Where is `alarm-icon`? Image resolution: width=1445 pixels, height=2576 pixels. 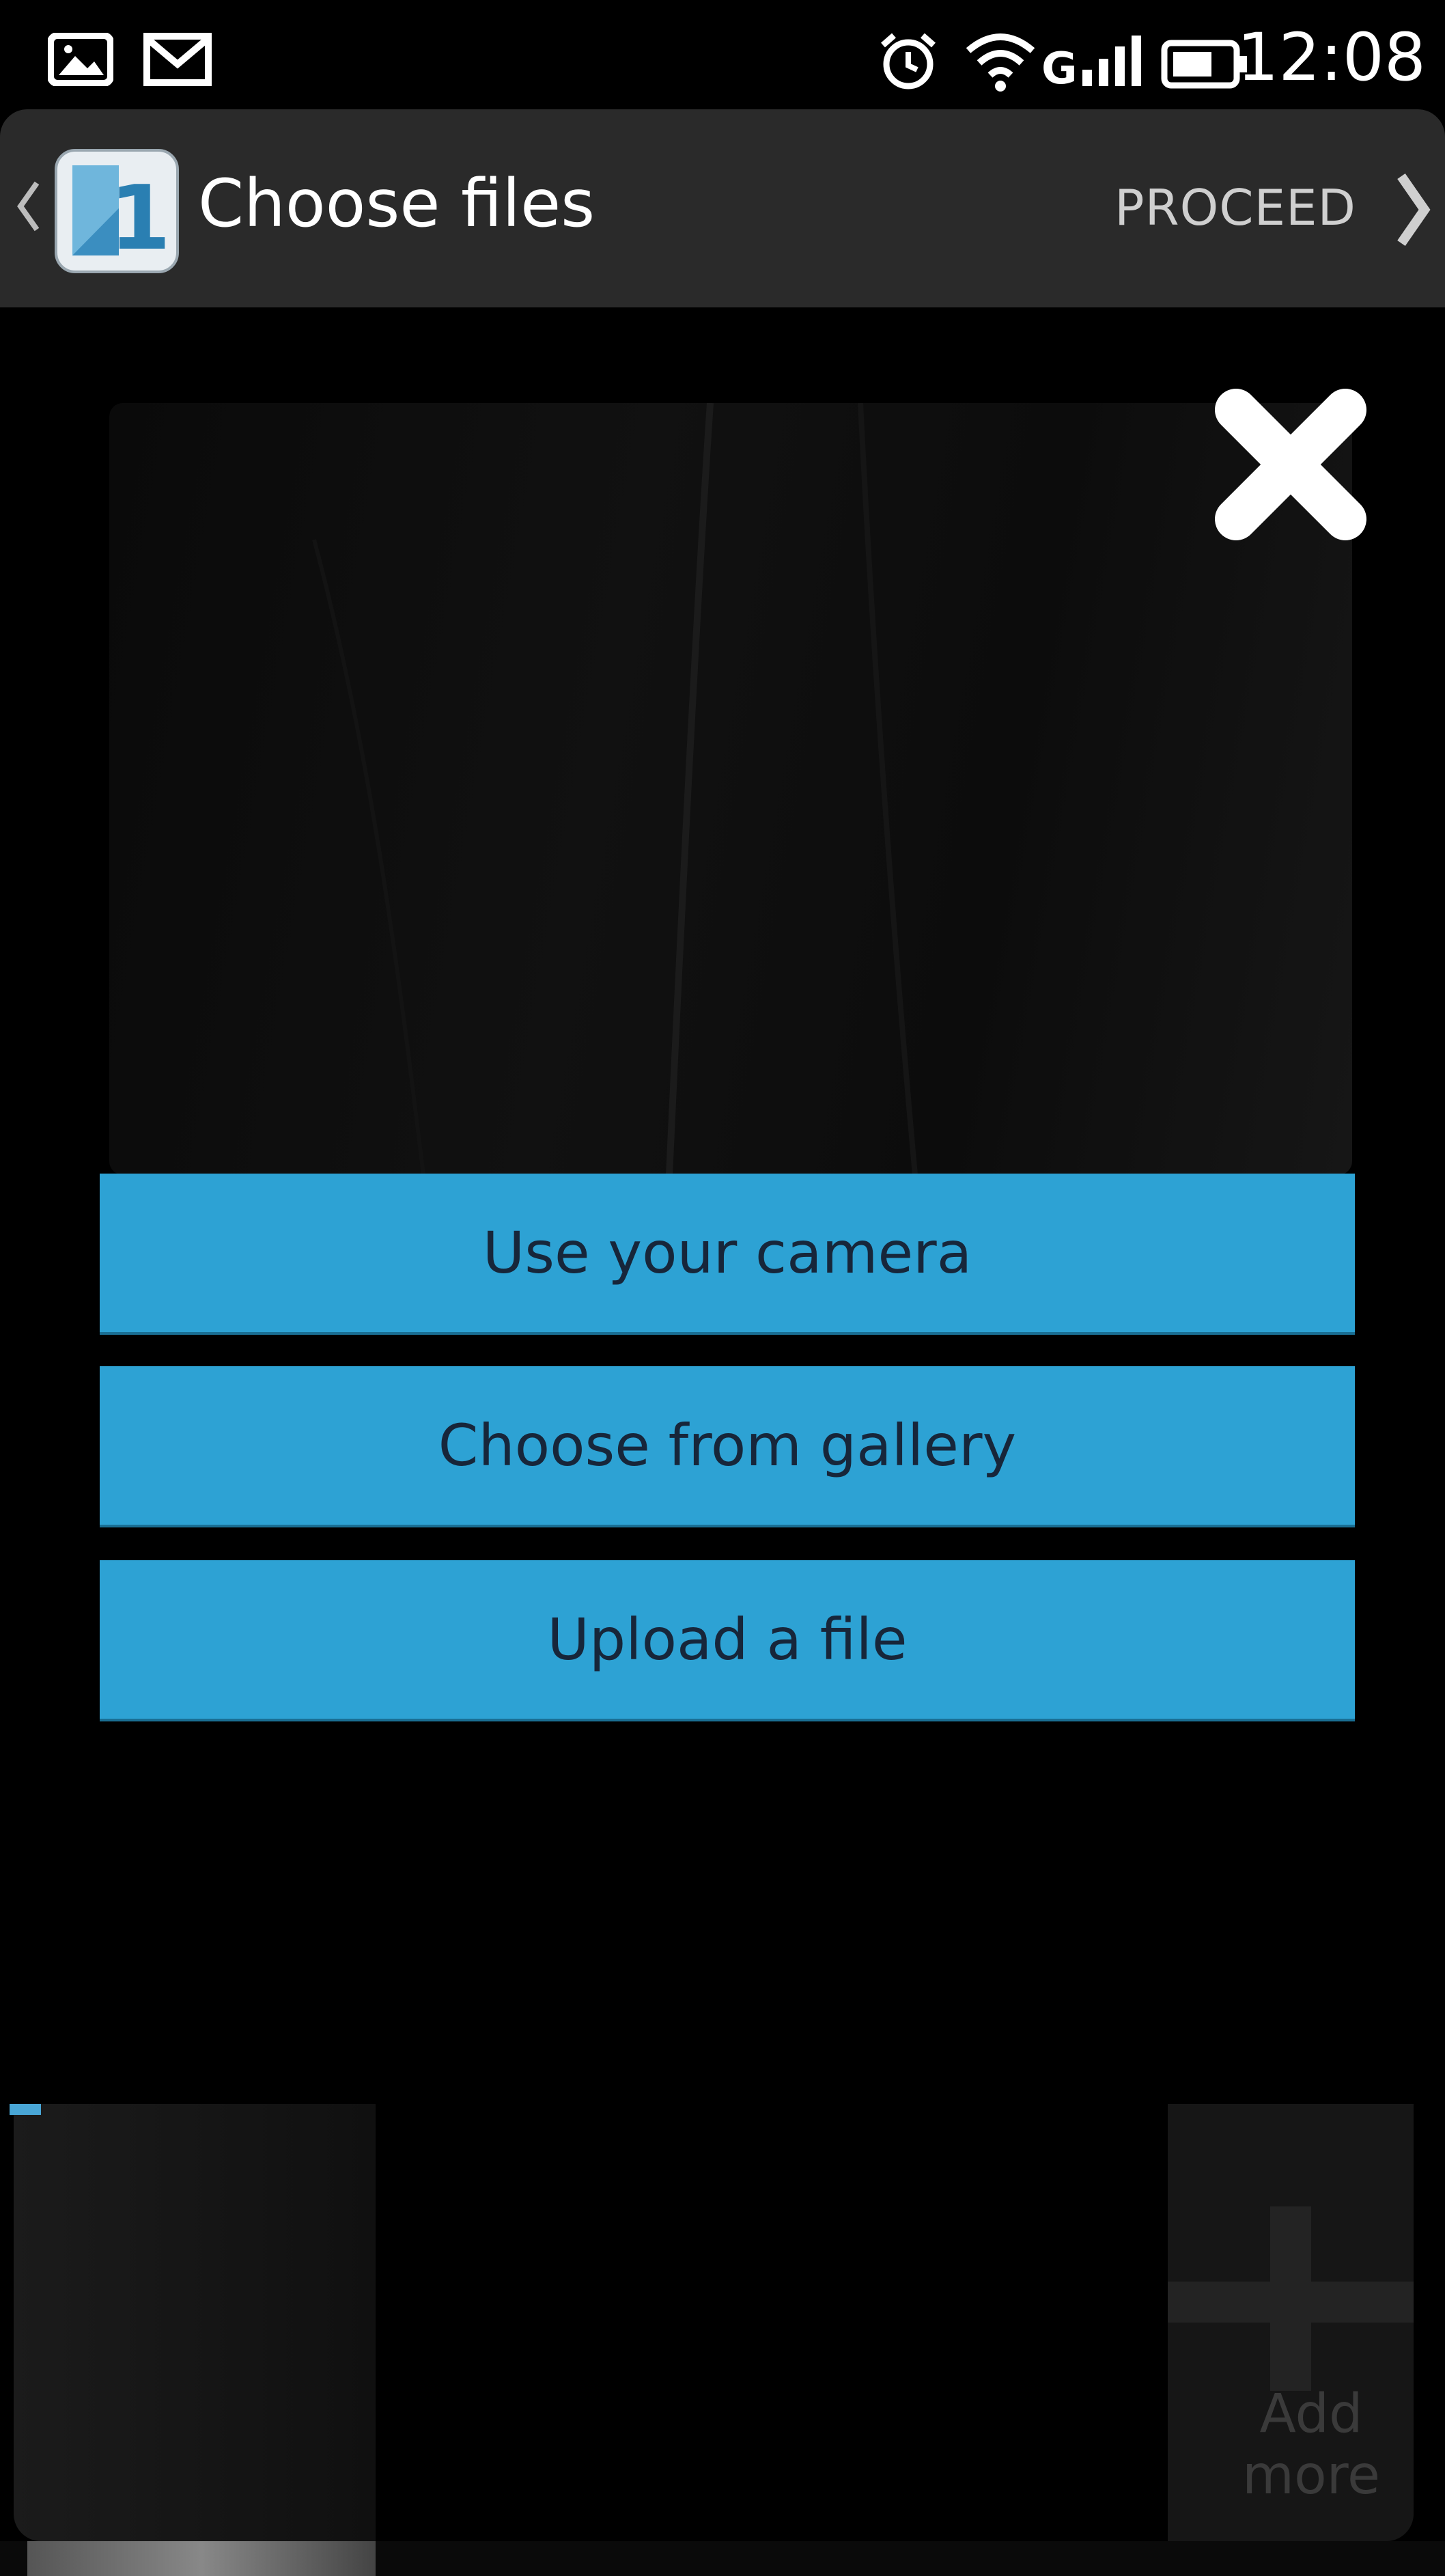
alarm-icon is located at coordinates (908, 62).